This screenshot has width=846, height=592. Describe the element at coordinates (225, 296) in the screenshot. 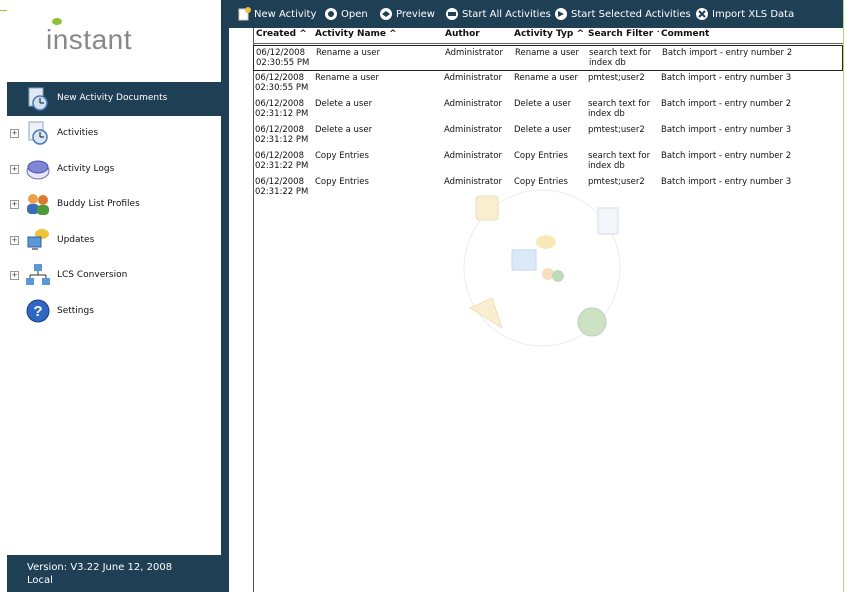

I see `splitter` at that location.